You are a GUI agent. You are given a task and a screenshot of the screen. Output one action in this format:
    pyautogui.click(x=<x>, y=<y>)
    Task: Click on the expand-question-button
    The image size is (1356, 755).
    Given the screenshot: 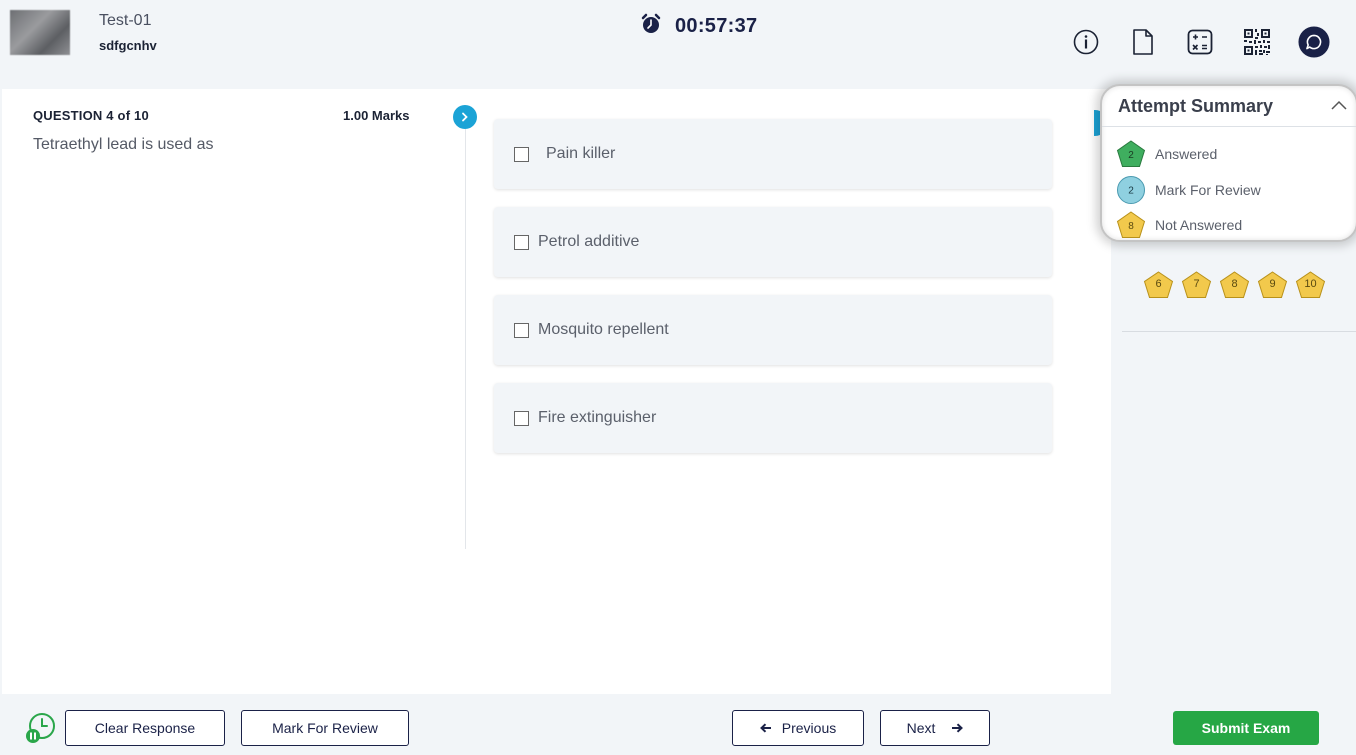 What is the action you would take?
    pyautogui.click(x=465, y=117)
    